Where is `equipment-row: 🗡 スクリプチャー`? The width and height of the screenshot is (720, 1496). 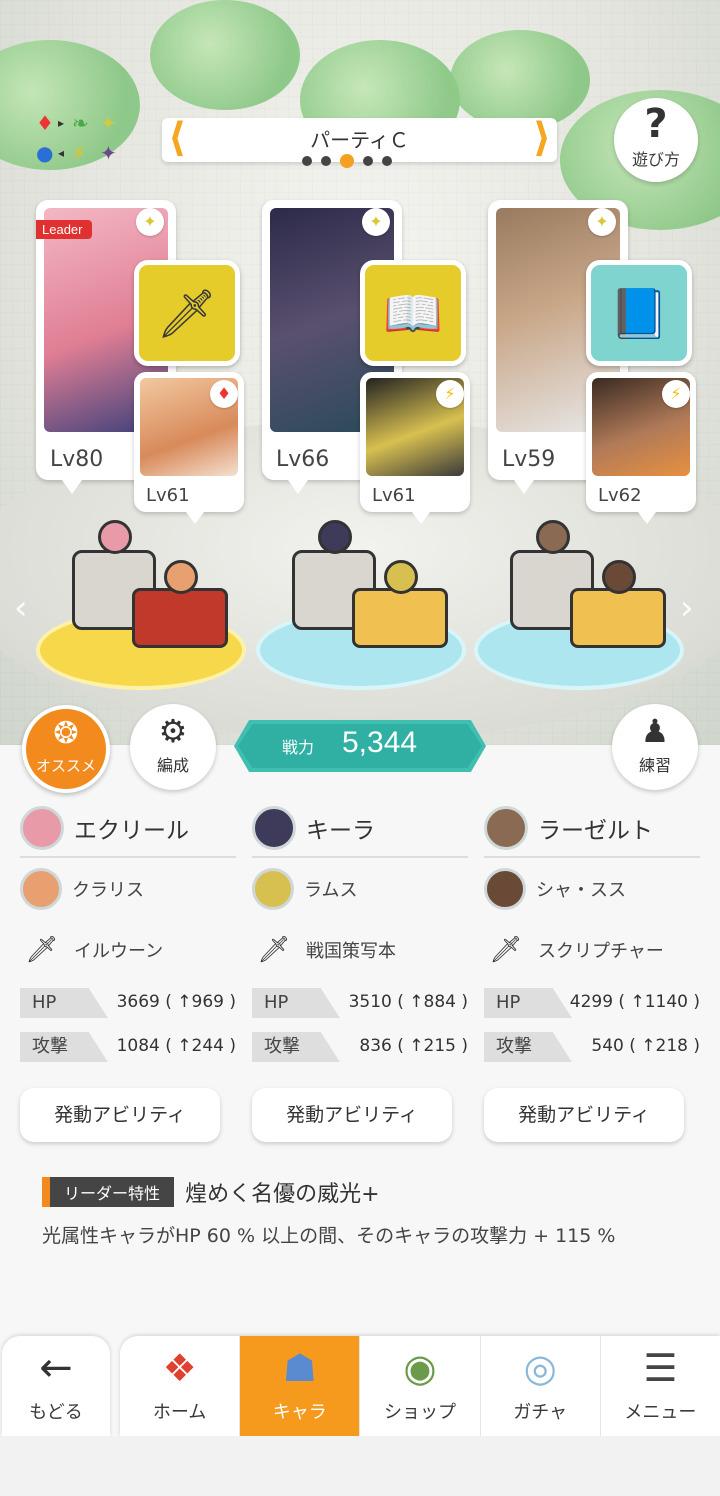
equipment-row: 🗡 スクリプチャー is located at coordinates (592, 950).